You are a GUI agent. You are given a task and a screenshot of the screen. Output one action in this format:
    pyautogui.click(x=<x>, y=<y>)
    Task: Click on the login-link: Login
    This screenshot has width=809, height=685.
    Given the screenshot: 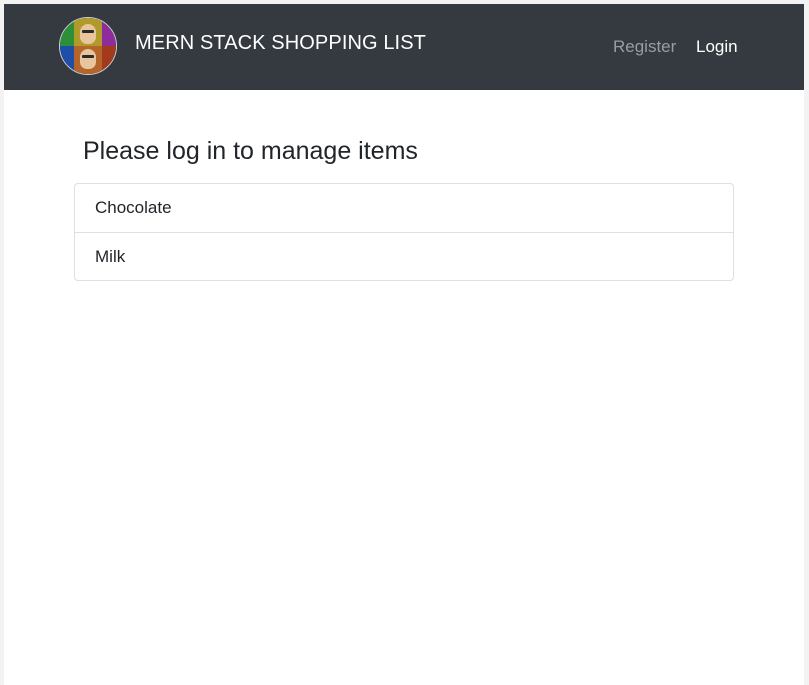 What is the action you would take?
    pyautogui.click(x=717, y=47)
    